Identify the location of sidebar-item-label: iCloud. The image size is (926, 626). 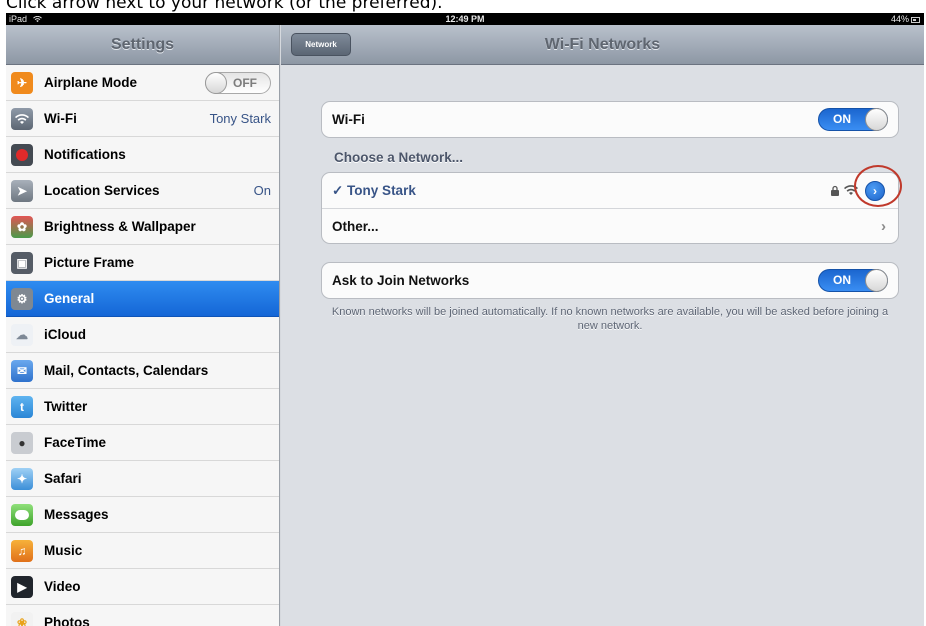
(65, 334).